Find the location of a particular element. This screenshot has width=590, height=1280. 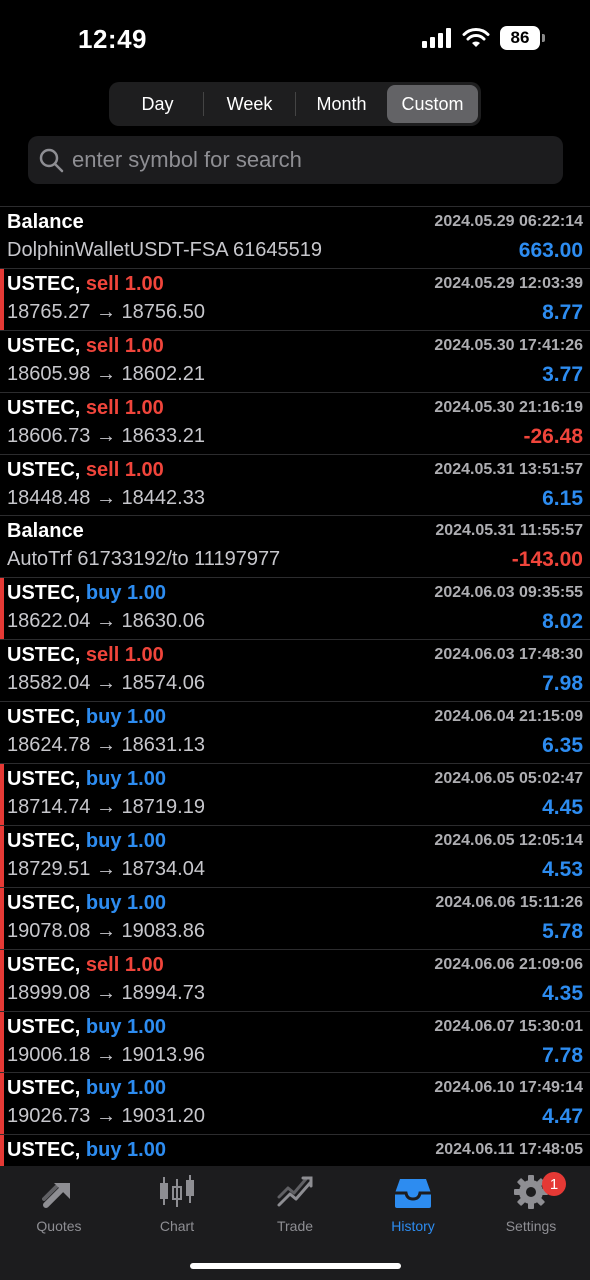

tab-chart: Chart is located at coordinates (177, 1204).